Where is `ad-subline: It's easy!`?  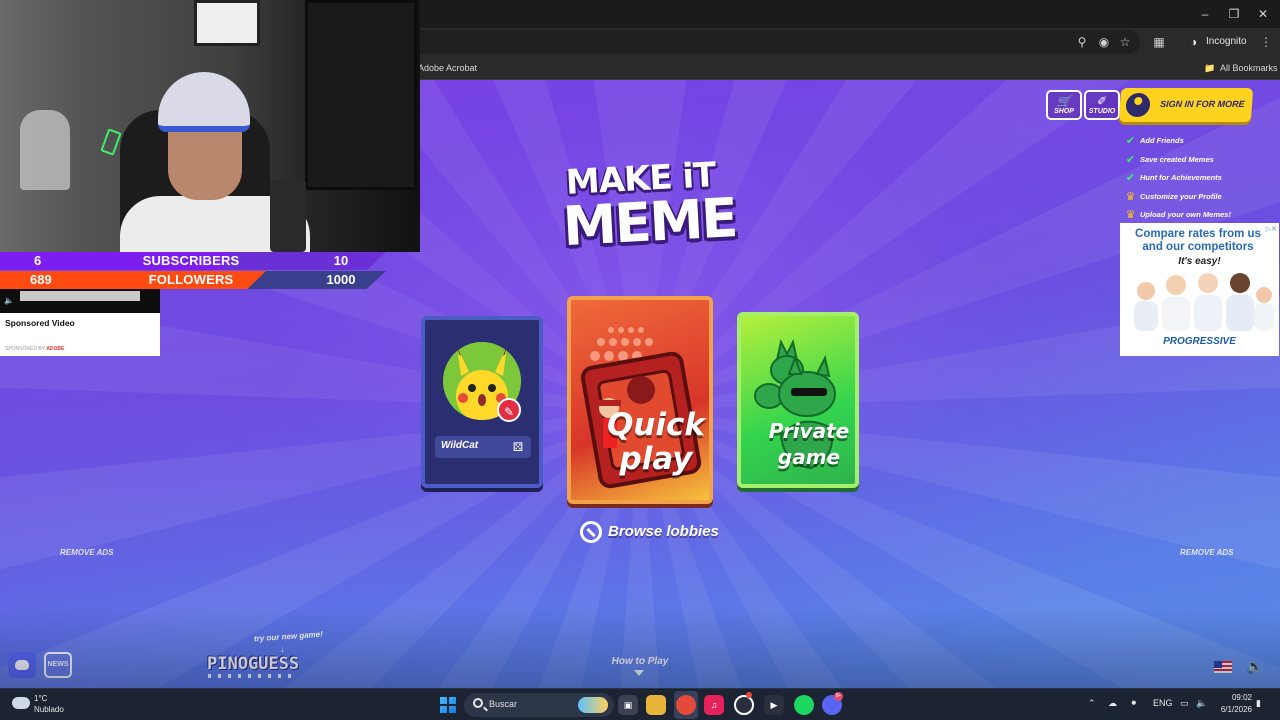 ad-subline: It's easy! is located at coordinates (1199, 261).